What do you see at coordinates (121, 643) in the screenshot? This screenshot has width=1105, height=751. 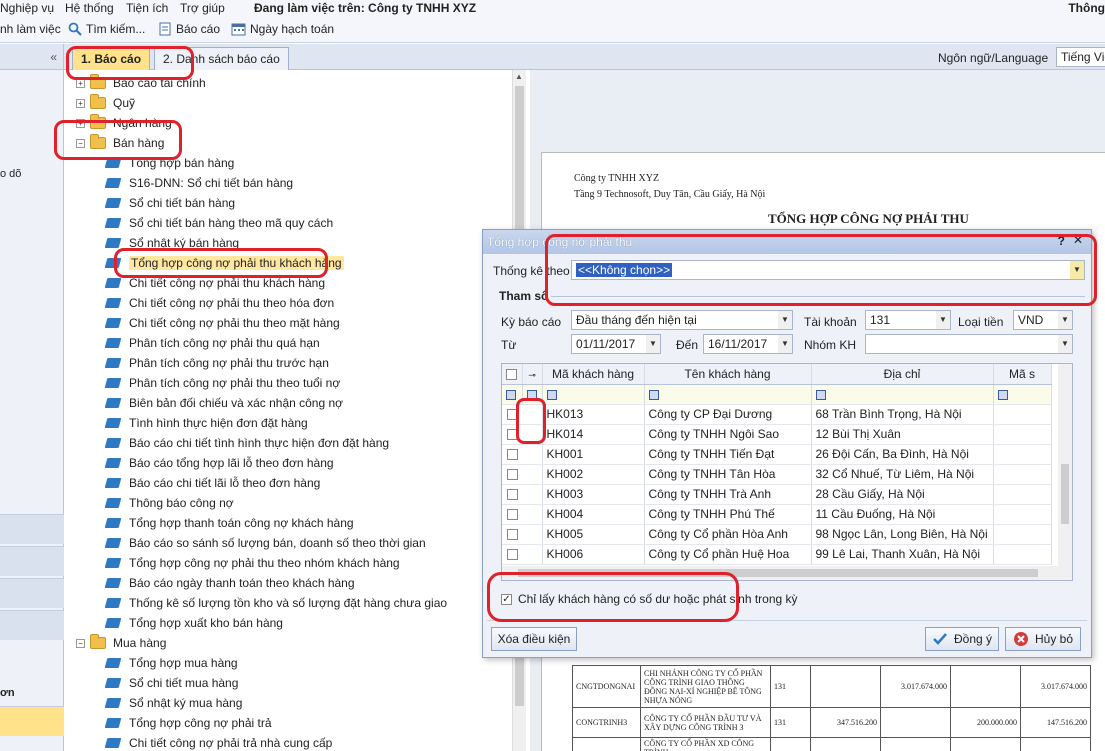 I see `tree-folder: − Mua hàng` at bounding box center [121, 643].